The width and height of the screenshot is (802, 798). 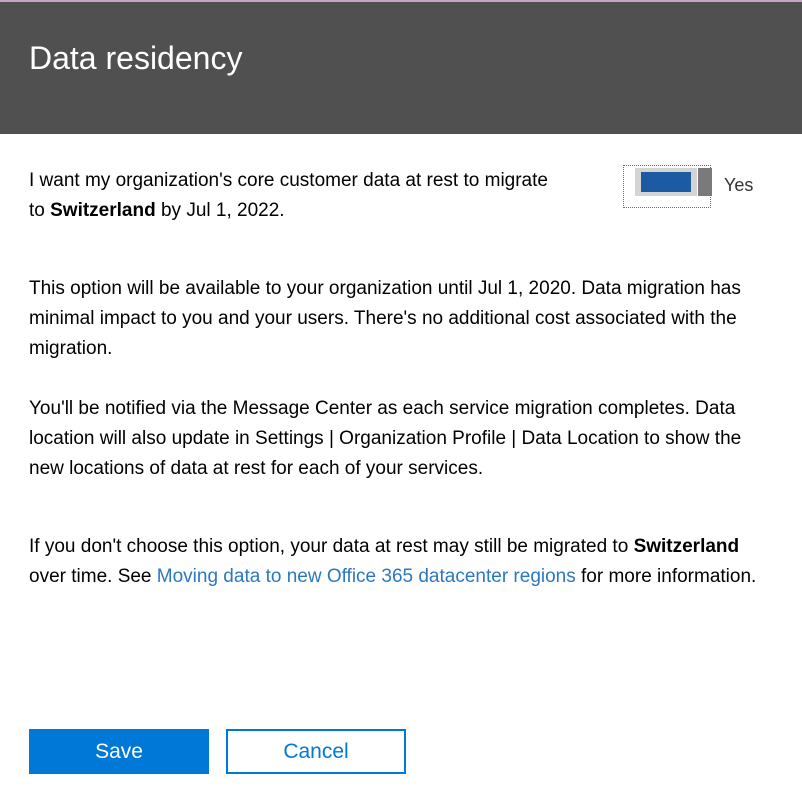 I want to click on option-text-after: by Jul 1, 2022., so click(x=220, y=210).